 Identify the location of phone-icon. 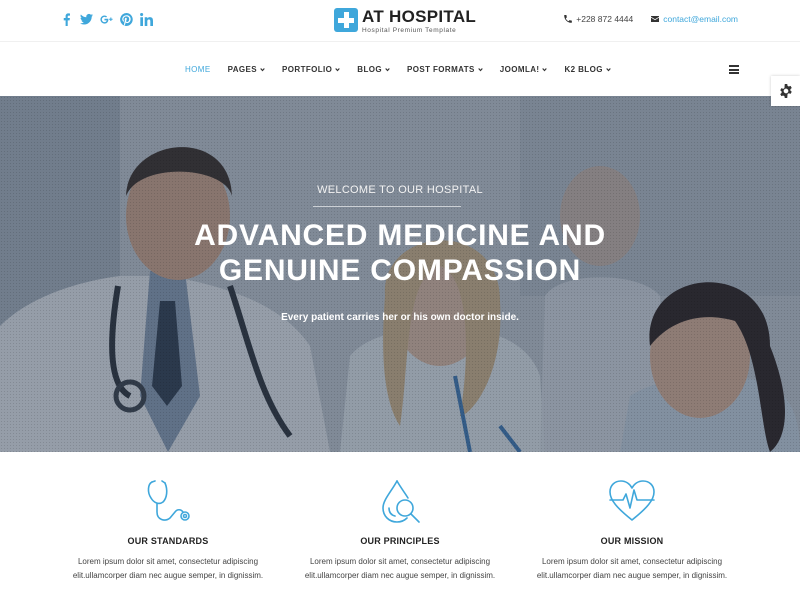
(568, 19).